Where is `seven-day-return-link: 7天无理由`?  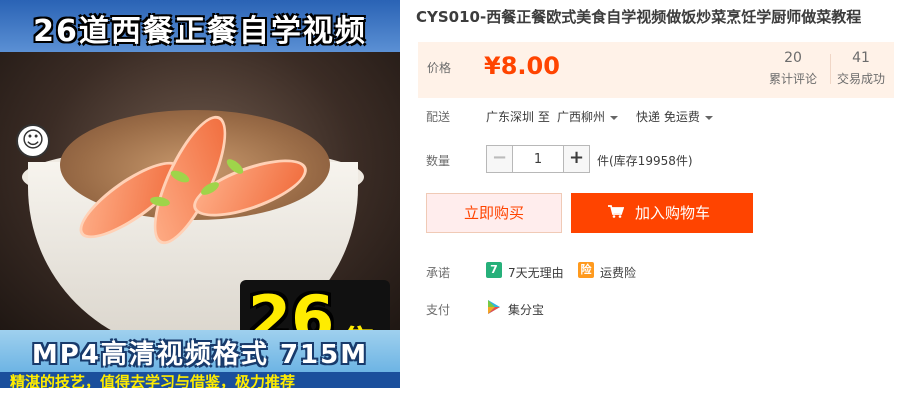
seven-day-return-link: 7天无理由 is located at coordinates (536, 272).